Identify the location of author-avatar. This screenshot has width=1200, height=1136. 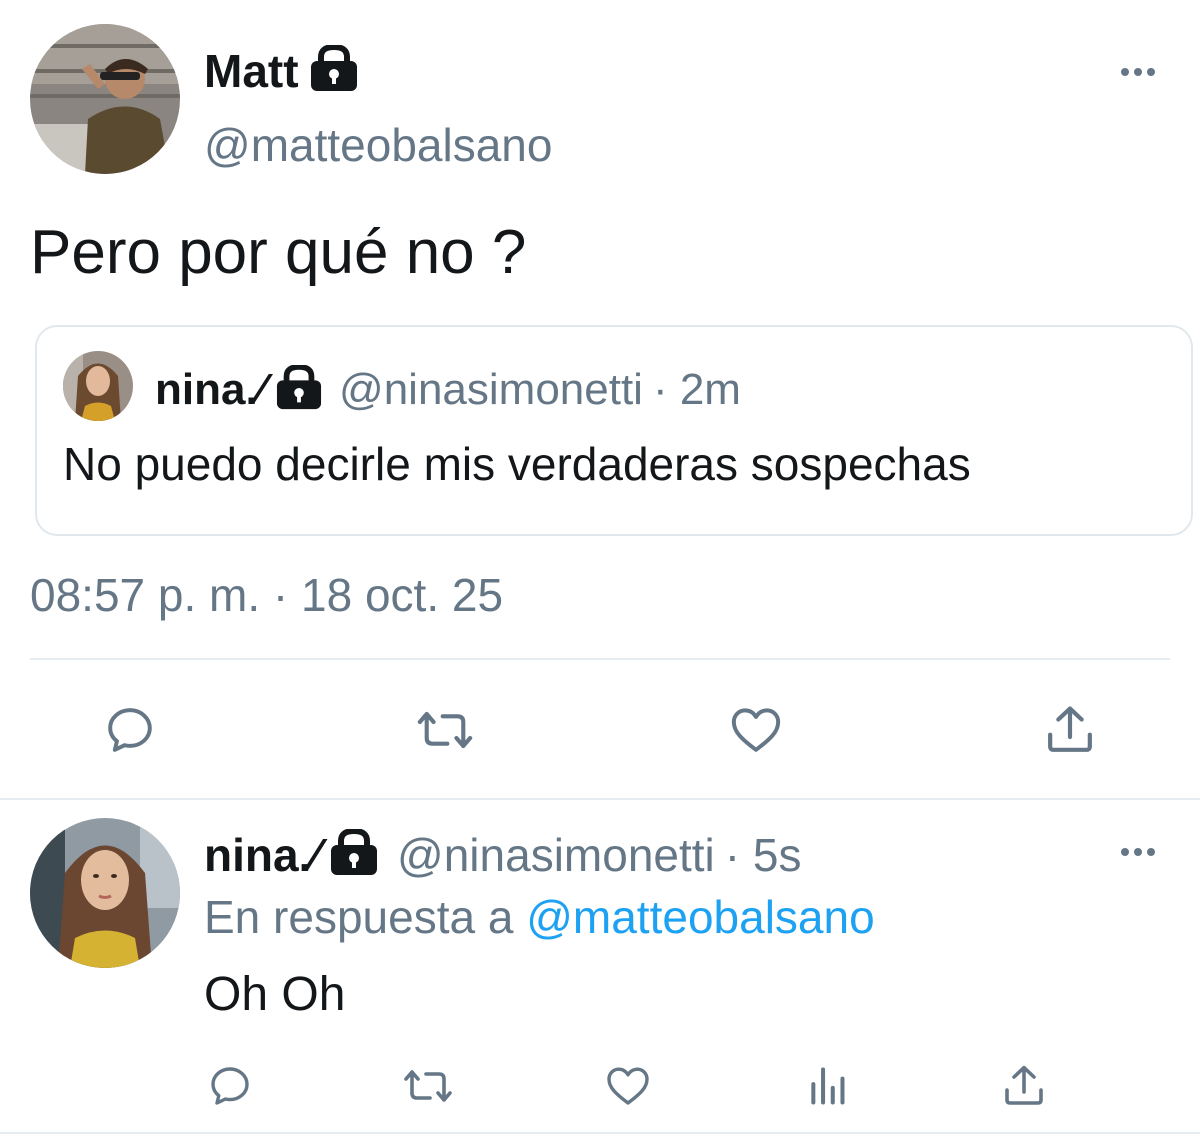
(105, 99).